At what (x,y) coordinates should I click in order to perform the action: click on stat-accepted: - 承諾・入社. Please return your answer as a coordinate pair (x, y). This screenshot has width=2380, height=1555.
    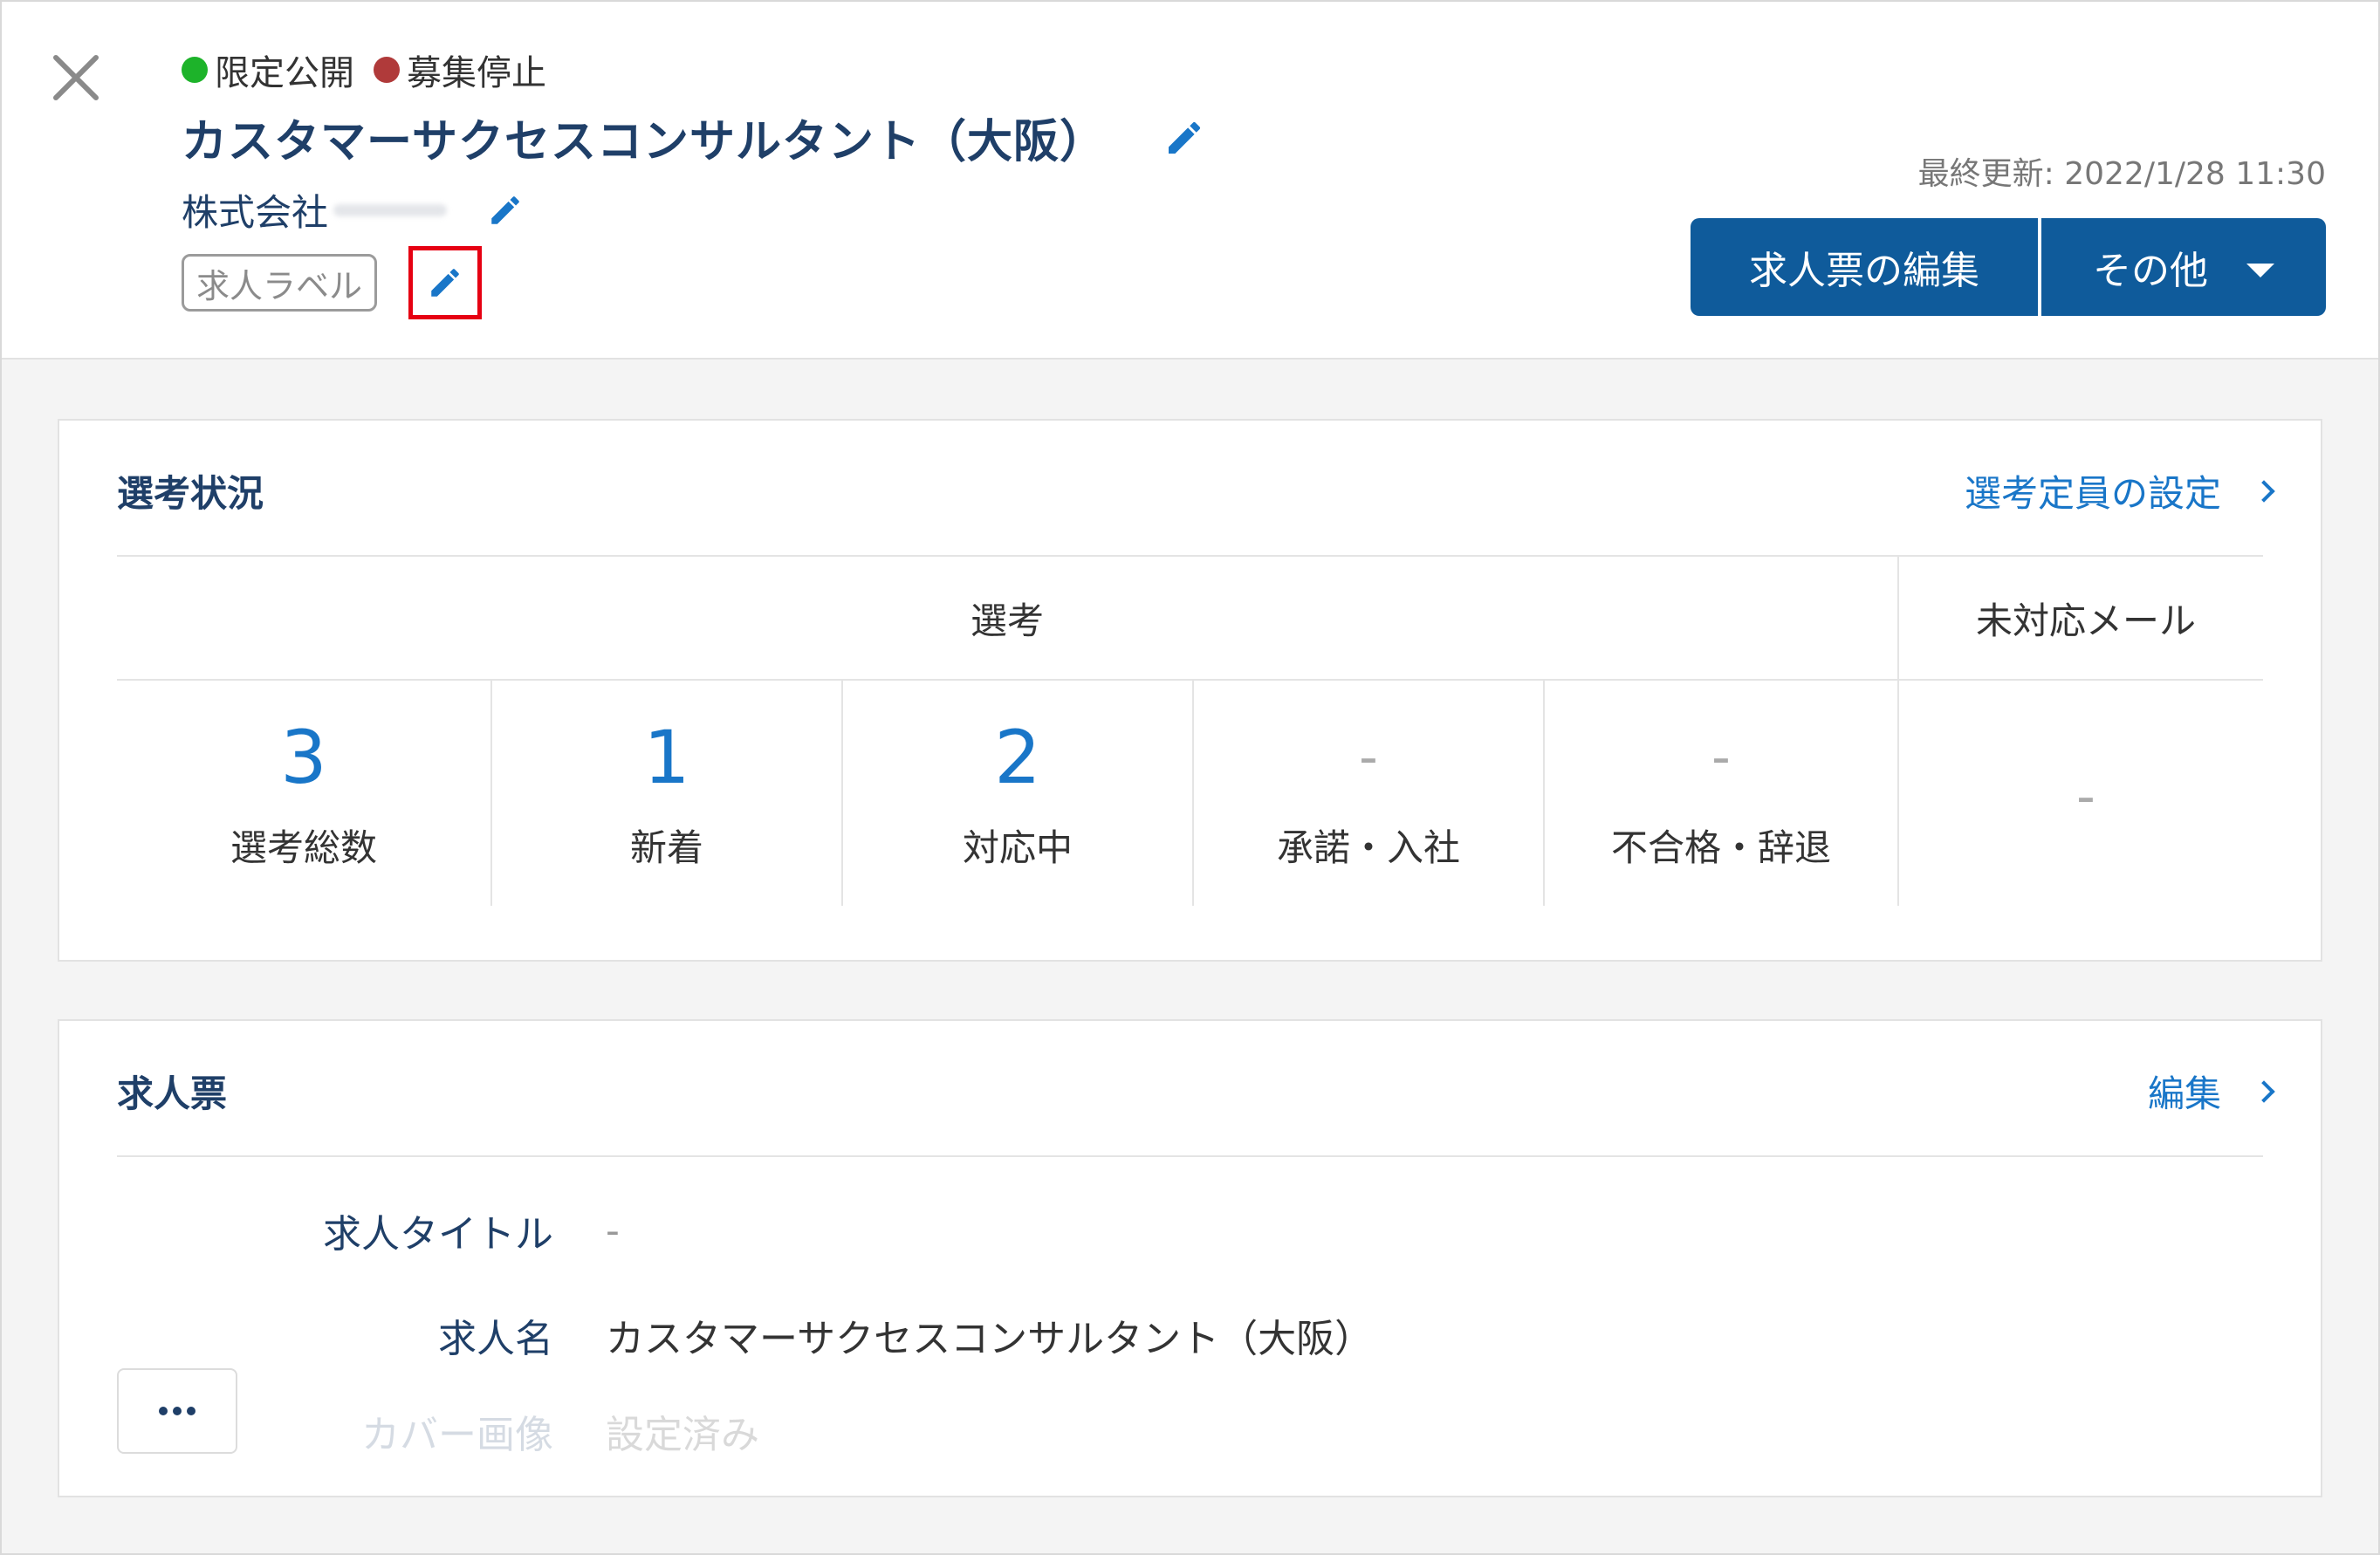
    Looking at the image, I should click on (1368, 793).